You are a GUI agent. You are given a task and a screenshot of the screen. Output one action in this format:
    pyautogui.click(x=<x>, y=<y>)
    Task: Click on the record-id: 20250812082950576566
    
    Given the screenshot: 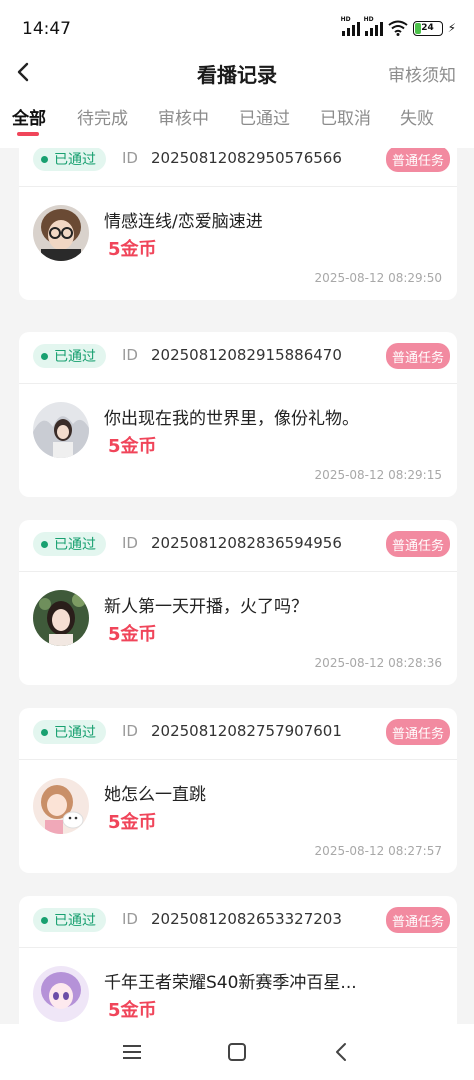 What is the action you would take?
    pyautogui.click(x=246, y=158)
    